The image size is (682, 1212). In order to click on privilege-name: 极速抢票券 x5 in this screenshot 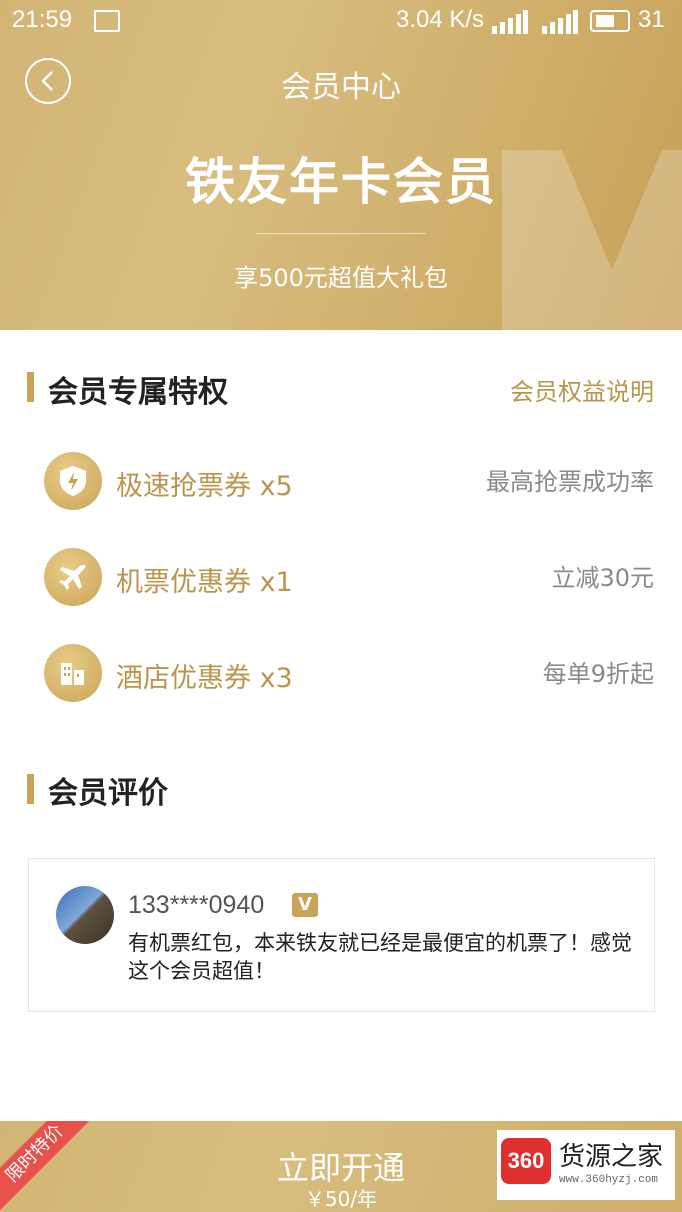, I will do `click(204, 486)`.